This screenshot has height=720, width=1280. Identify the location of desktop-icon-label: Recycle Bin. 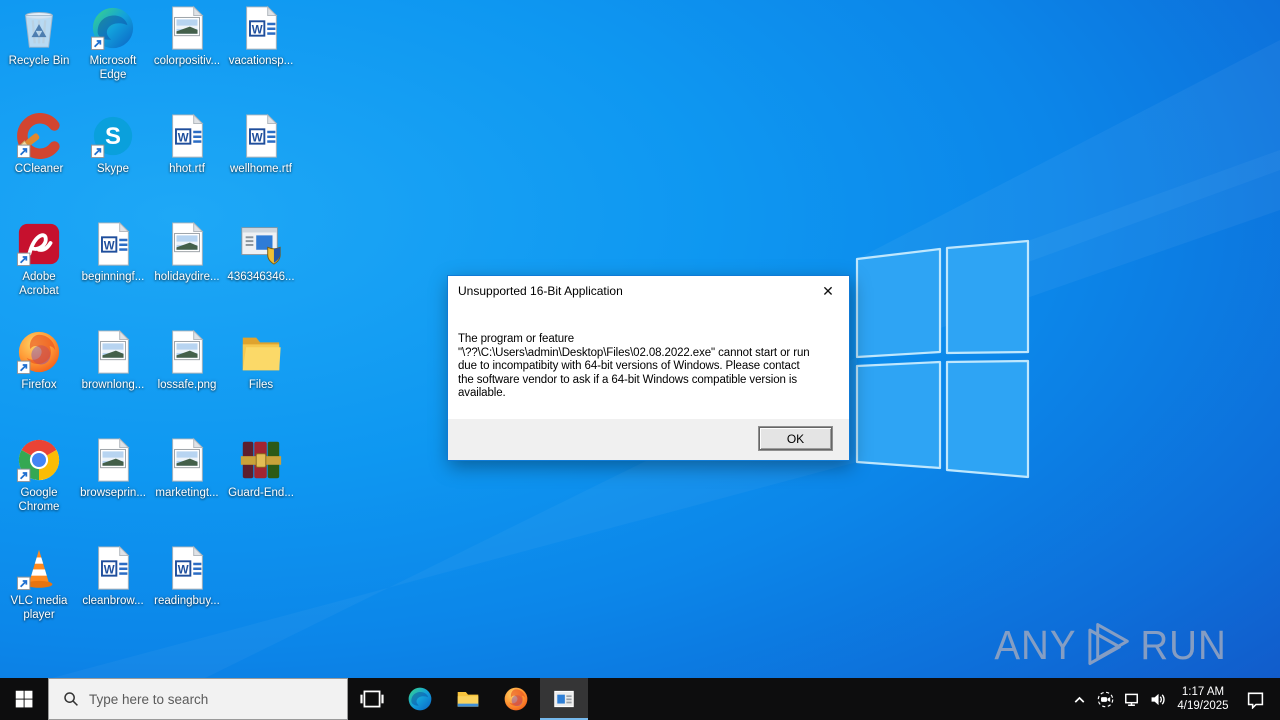
(39, 61).